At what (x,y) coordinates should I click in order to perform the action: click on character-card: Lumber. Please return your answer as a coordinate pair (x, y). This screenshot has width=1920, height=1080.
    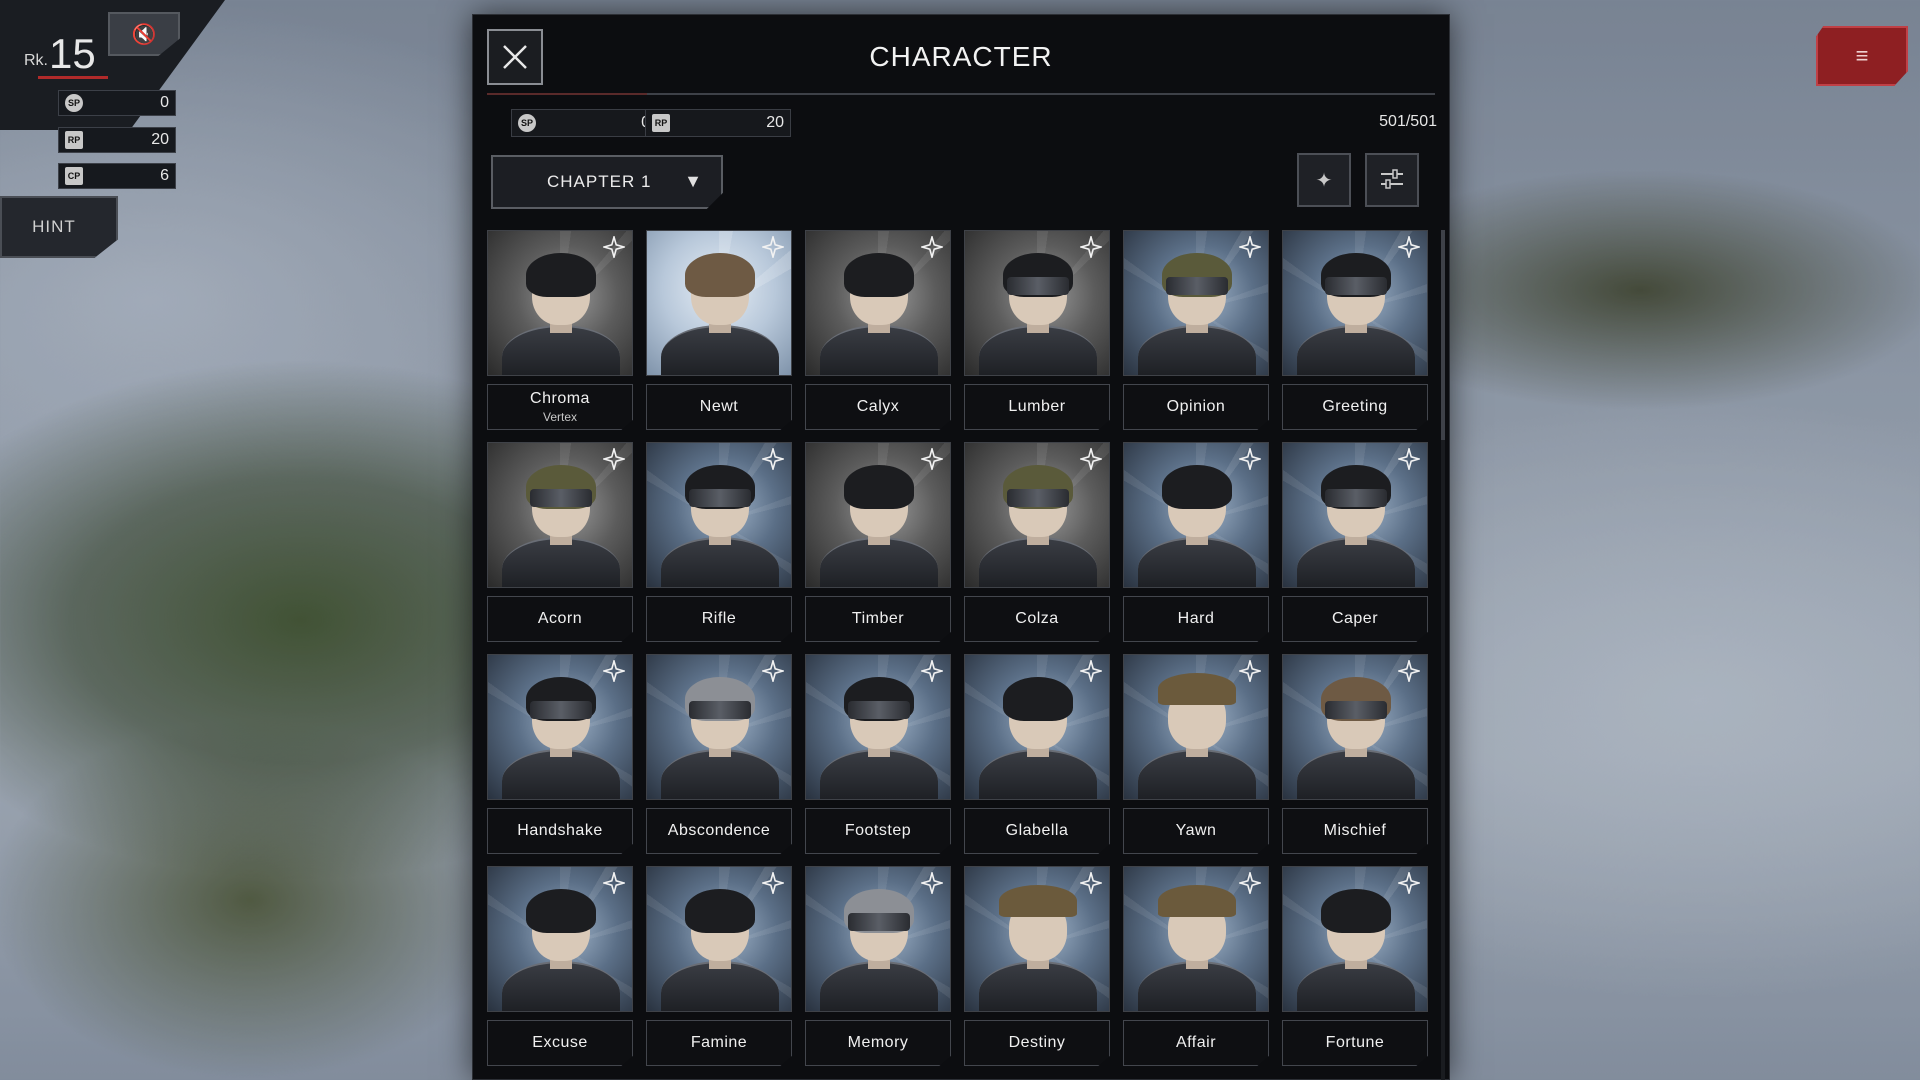
    Looking at the image, I should click on (1037, 330).